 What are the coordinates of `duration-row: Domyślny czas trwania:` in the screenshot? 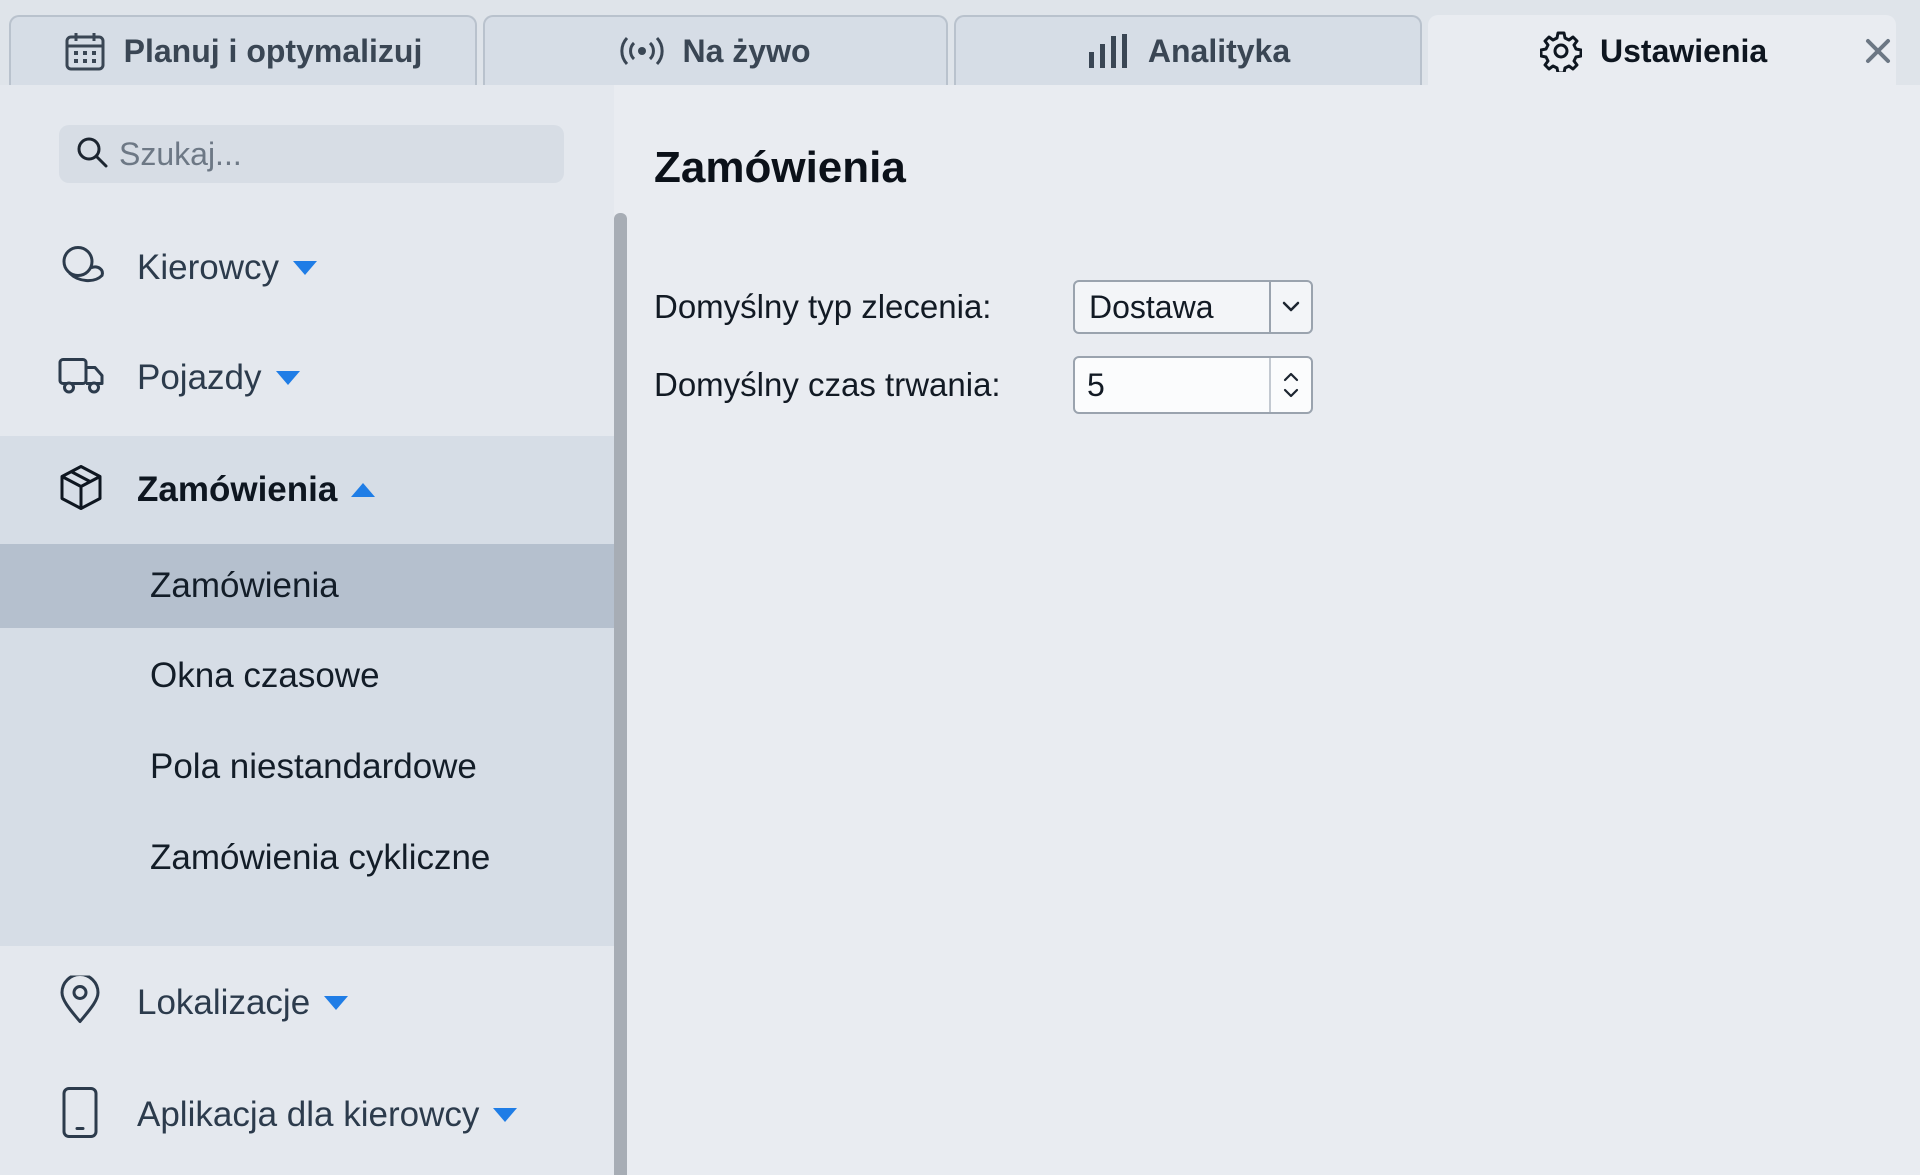 It's located at (983, 385).